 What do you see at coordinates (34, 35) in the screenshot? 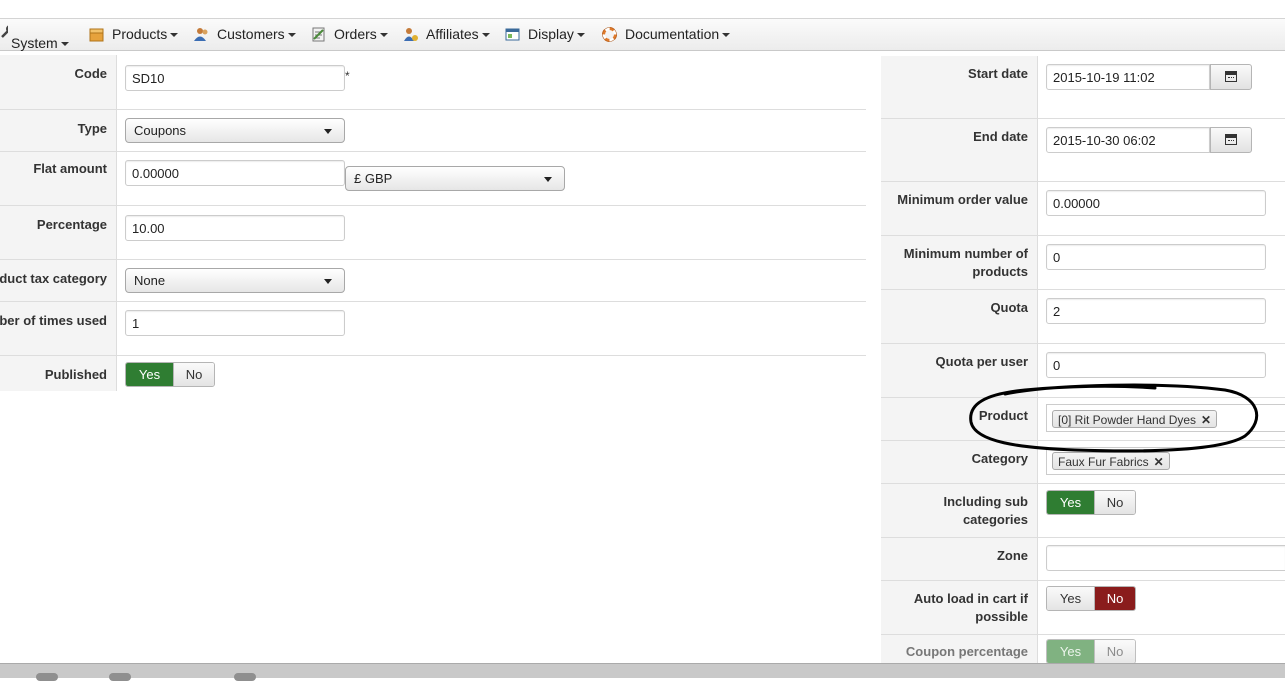
I see `menu-system: System` at bounding box center [34, 35].